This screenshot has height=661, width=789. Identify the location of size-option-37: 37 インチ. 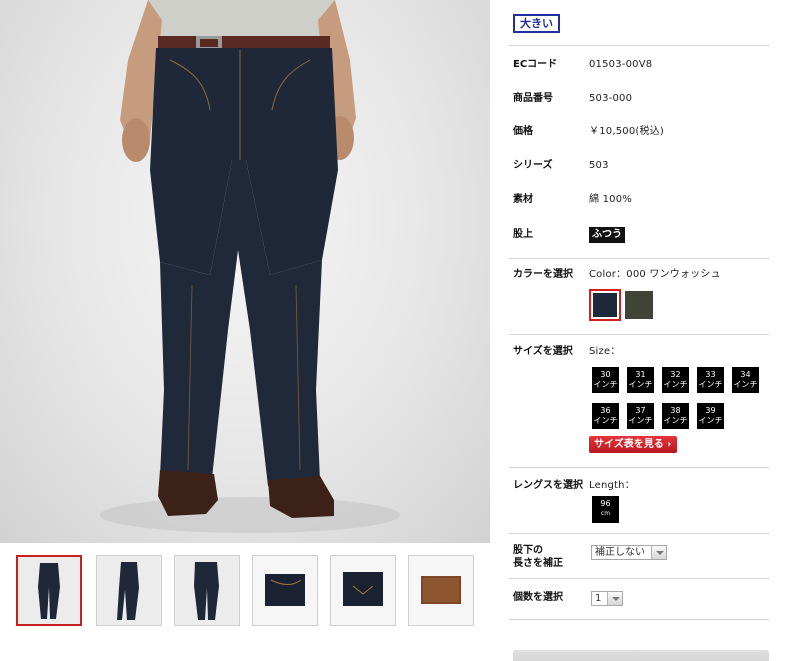
(640, 416).